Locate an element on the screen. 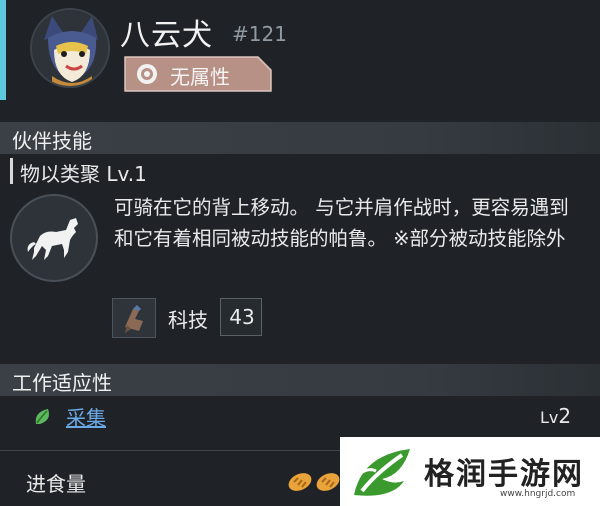 The width and height of the screenshot is (600, 506). leaf-icon is located at coordinates (43, 417).